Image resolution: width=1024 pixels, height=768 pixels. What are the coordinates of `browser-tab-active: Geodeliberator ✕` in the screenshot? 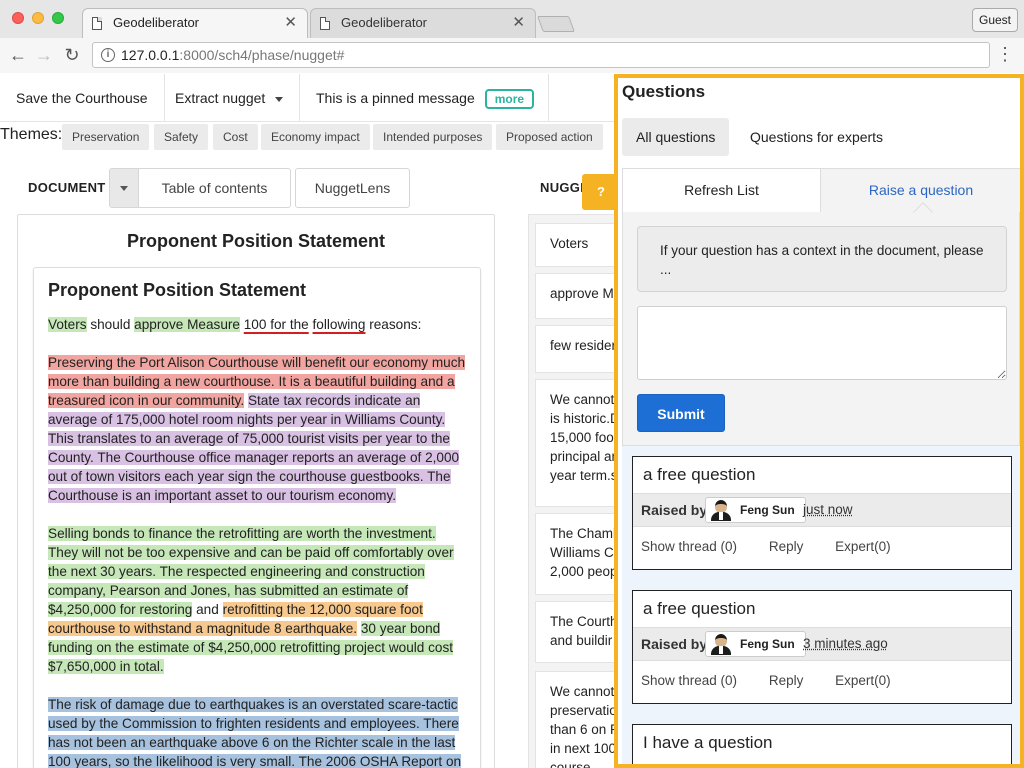 It's located at (195, 23).